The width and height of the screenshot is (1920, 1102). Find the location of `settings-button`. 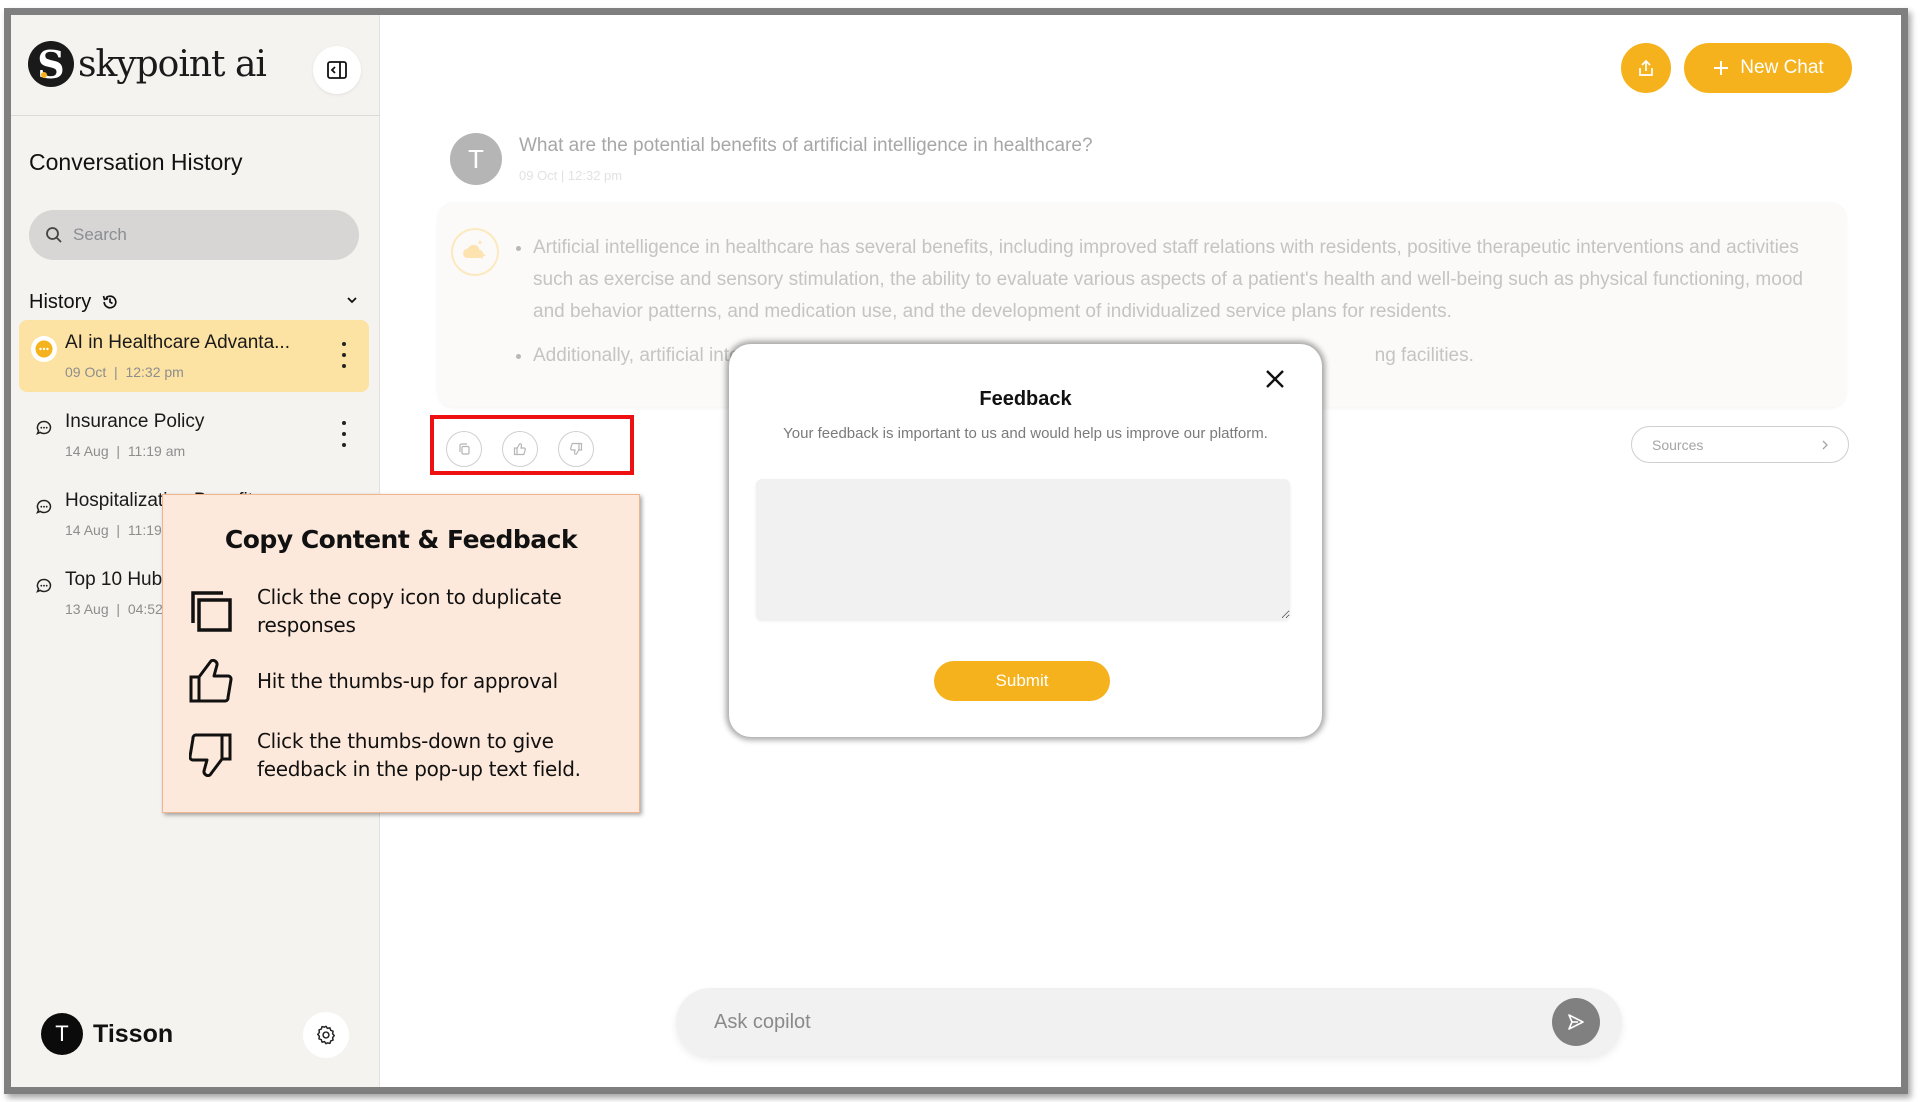

settings-button is located at coordinates (326, 1035).